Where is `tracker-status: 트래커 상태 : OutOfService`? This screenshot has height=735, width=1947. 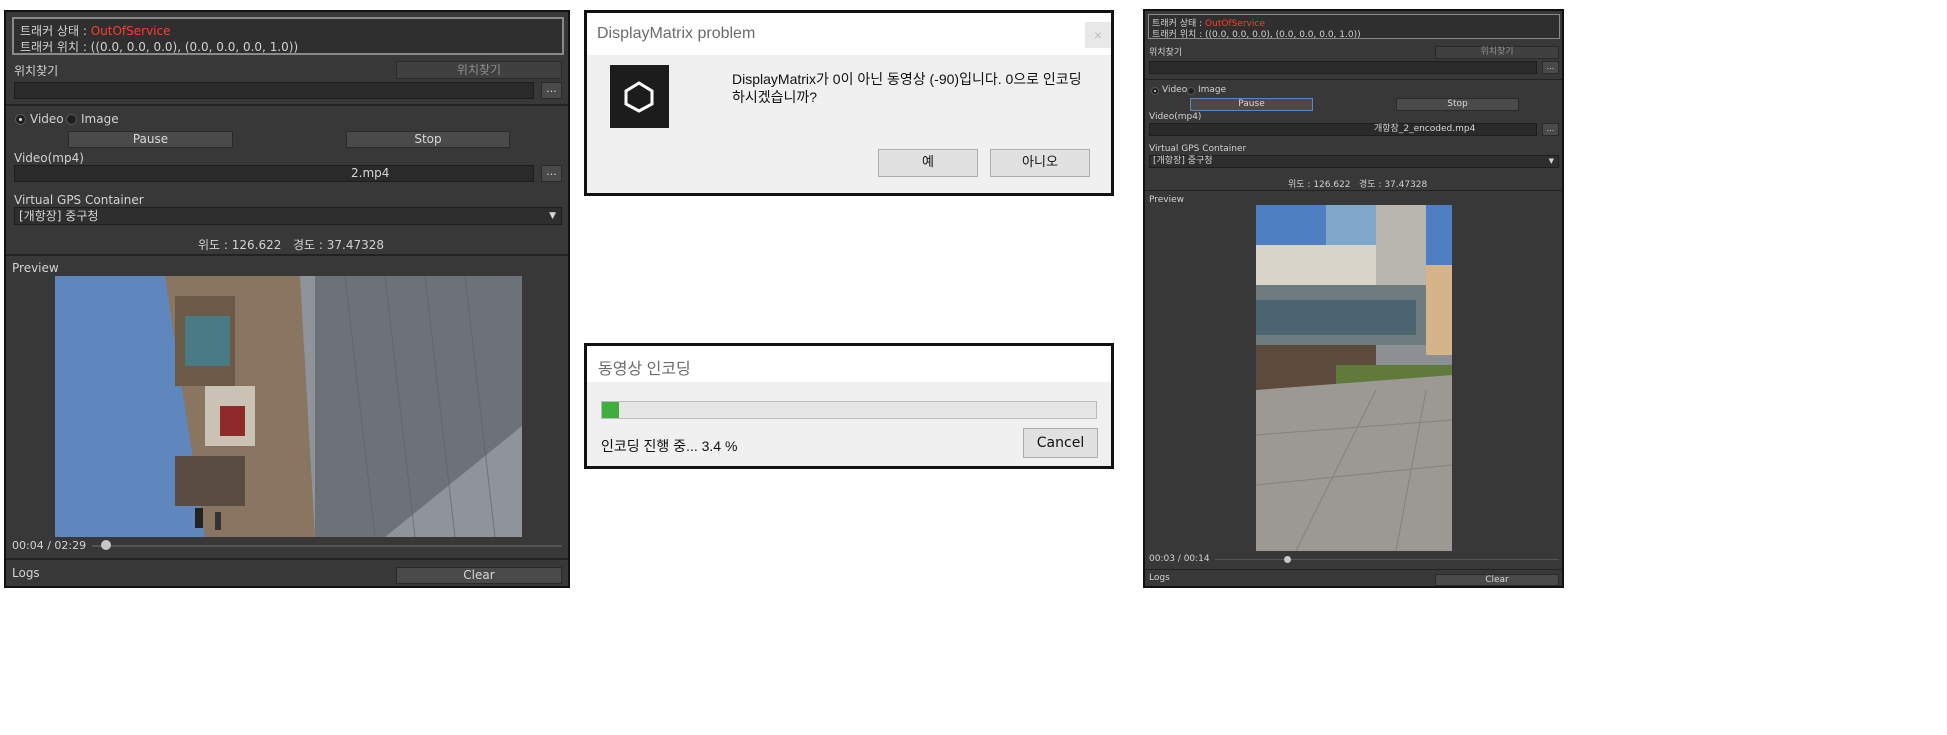
tracker-status: 트래커 상태 : OutOfService is located at coordinates (95, 30).